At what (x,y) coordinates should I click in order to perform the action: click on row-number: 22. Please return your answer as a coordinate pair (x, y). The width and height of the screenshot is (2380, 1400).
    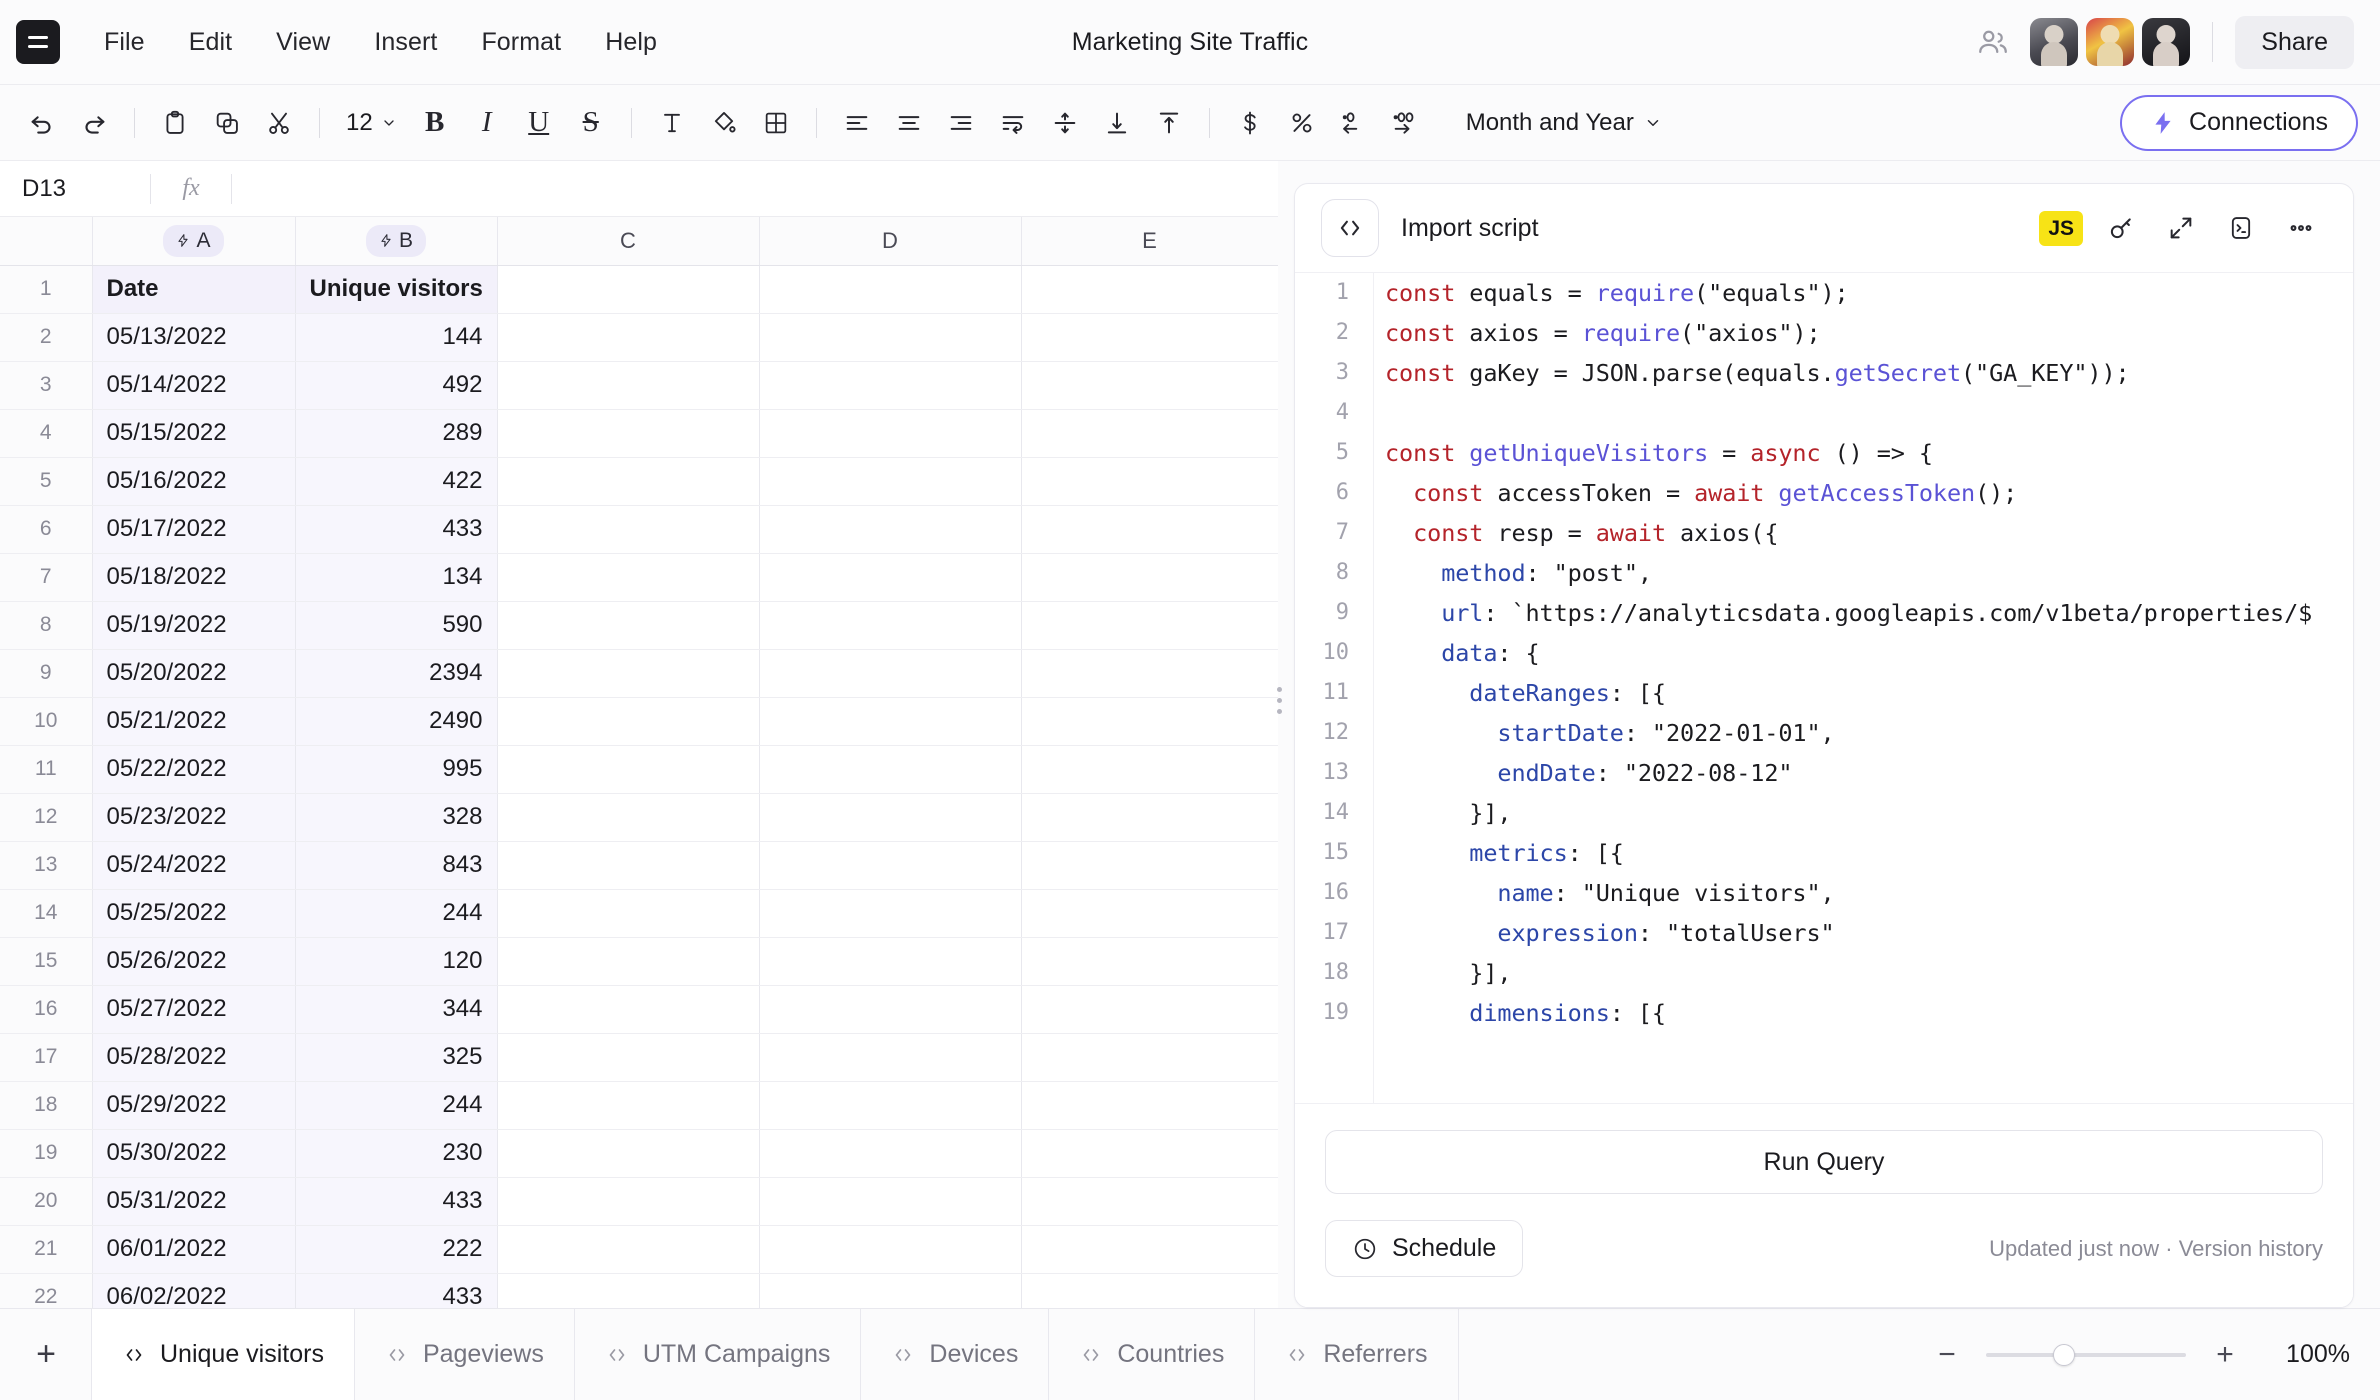
    Looking at the image, I should click on (46, 1290).